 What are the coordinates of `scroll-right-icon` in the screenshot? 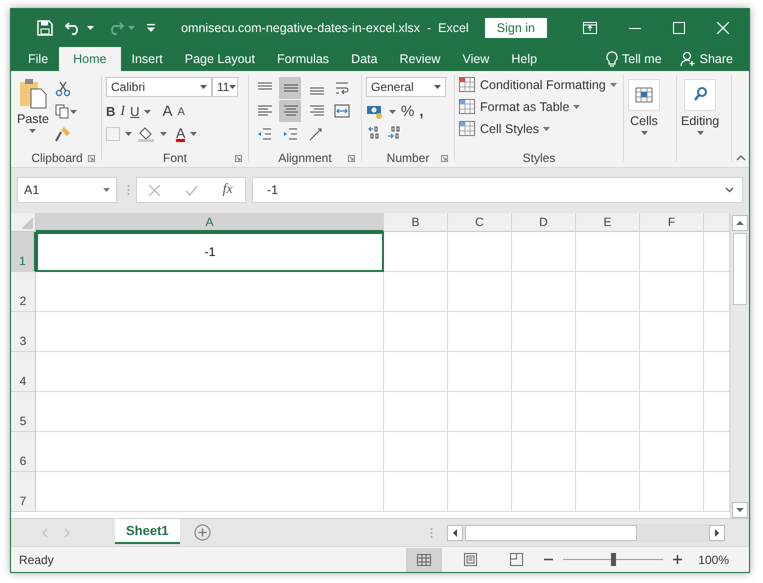 It's located at (717, 532).